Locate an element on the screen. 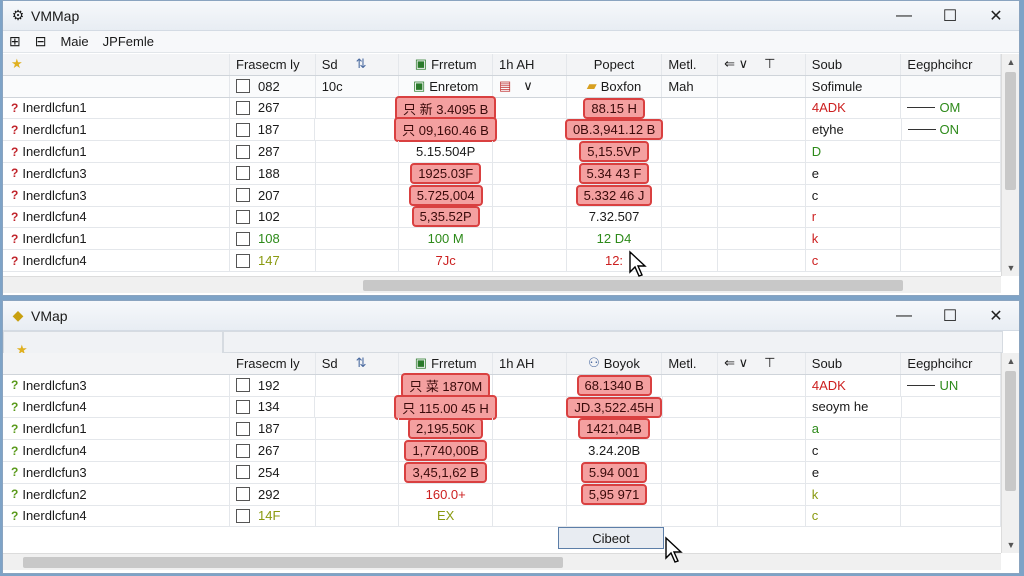 The image size is (1024, 576). num-cell: 292 is located at coordinates (273, 494).